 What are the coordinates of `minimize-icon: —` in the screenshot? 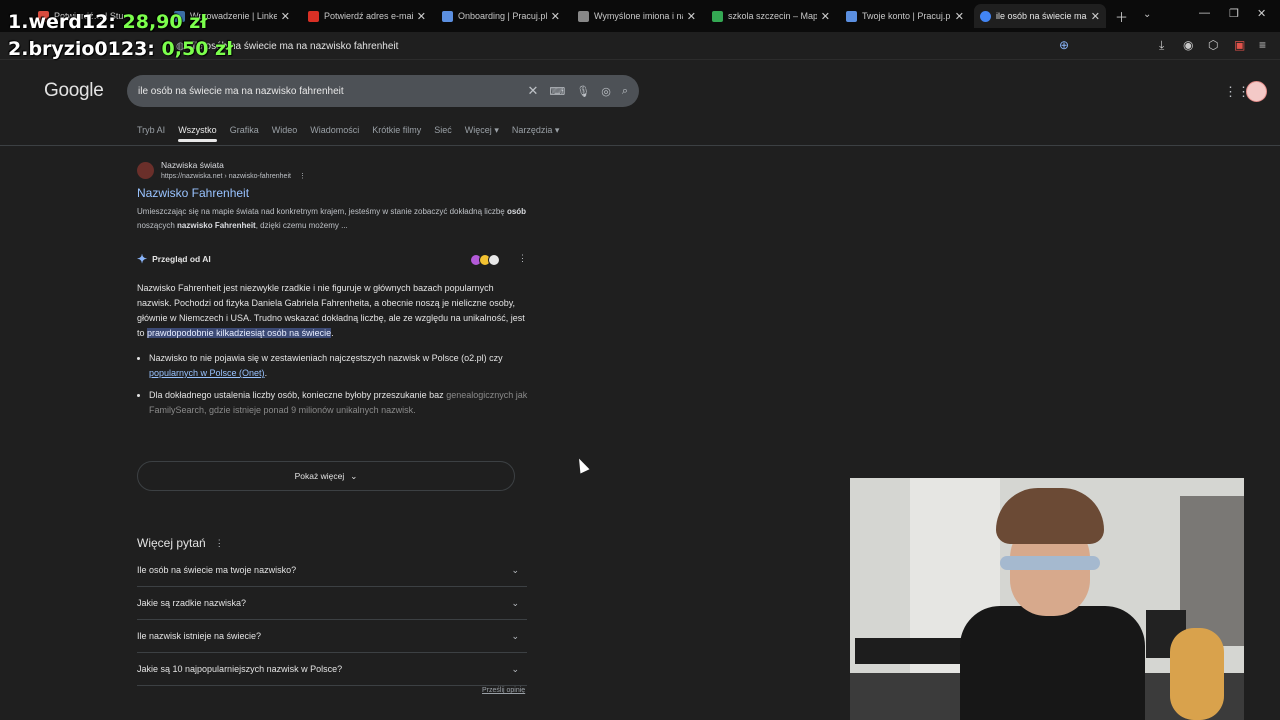 It's located at (1204, 13).